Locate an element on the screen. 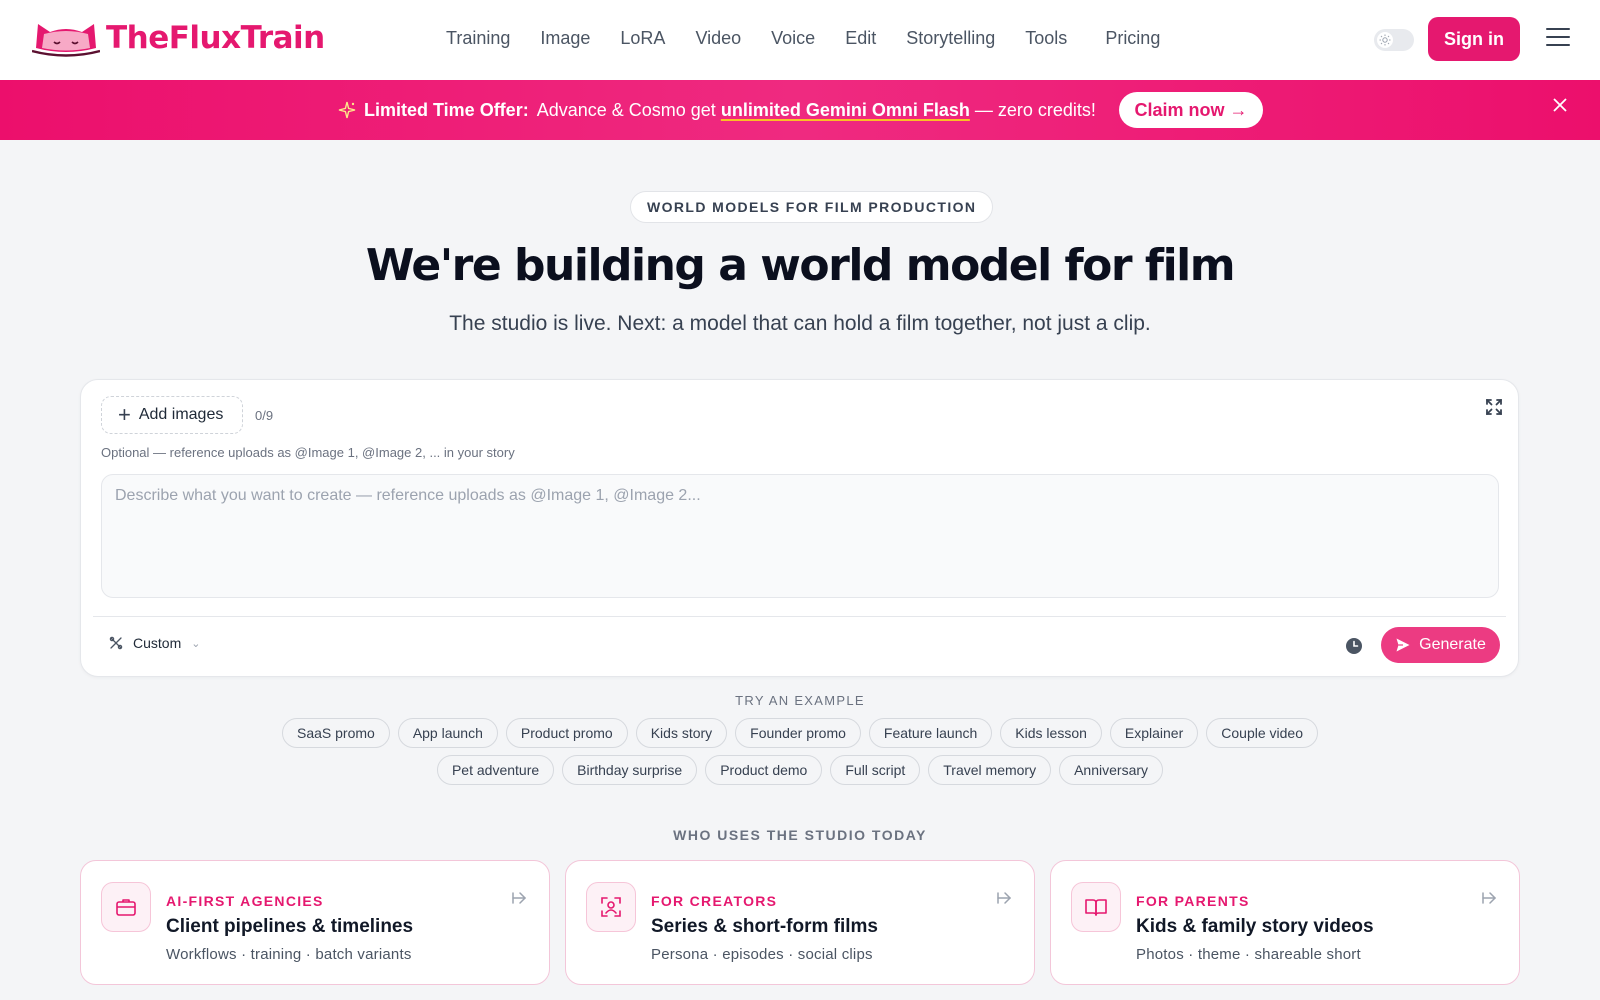 Image resolution: width=1600 pixels, height=1000 pixels. nav-video: Video is located at coordinates (718, 38).